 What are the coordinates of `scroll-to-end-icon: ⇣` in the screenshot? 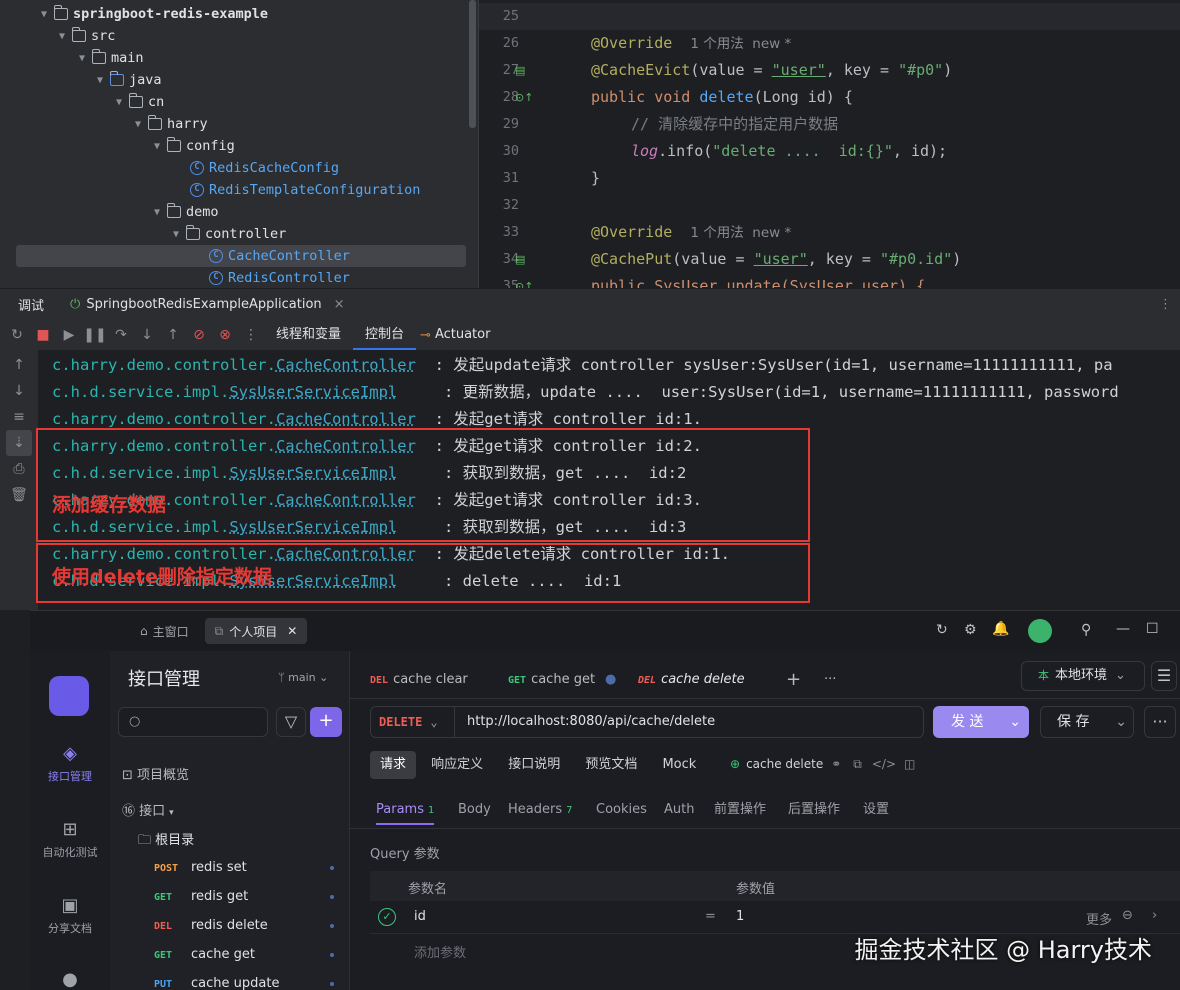 It's located at (19, 443).